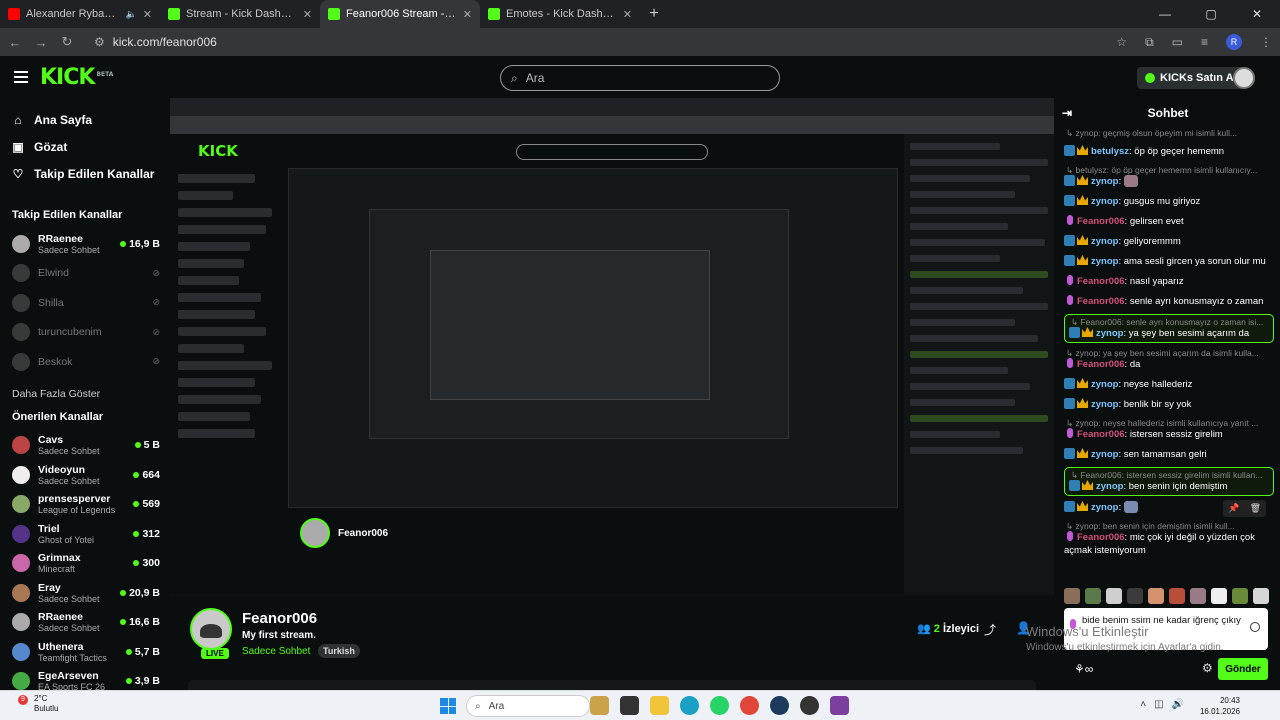  What do you see at coordinates (654, 14) in the screenshot?
I see `new-tab-button: +` at bounding box center [654, 14].